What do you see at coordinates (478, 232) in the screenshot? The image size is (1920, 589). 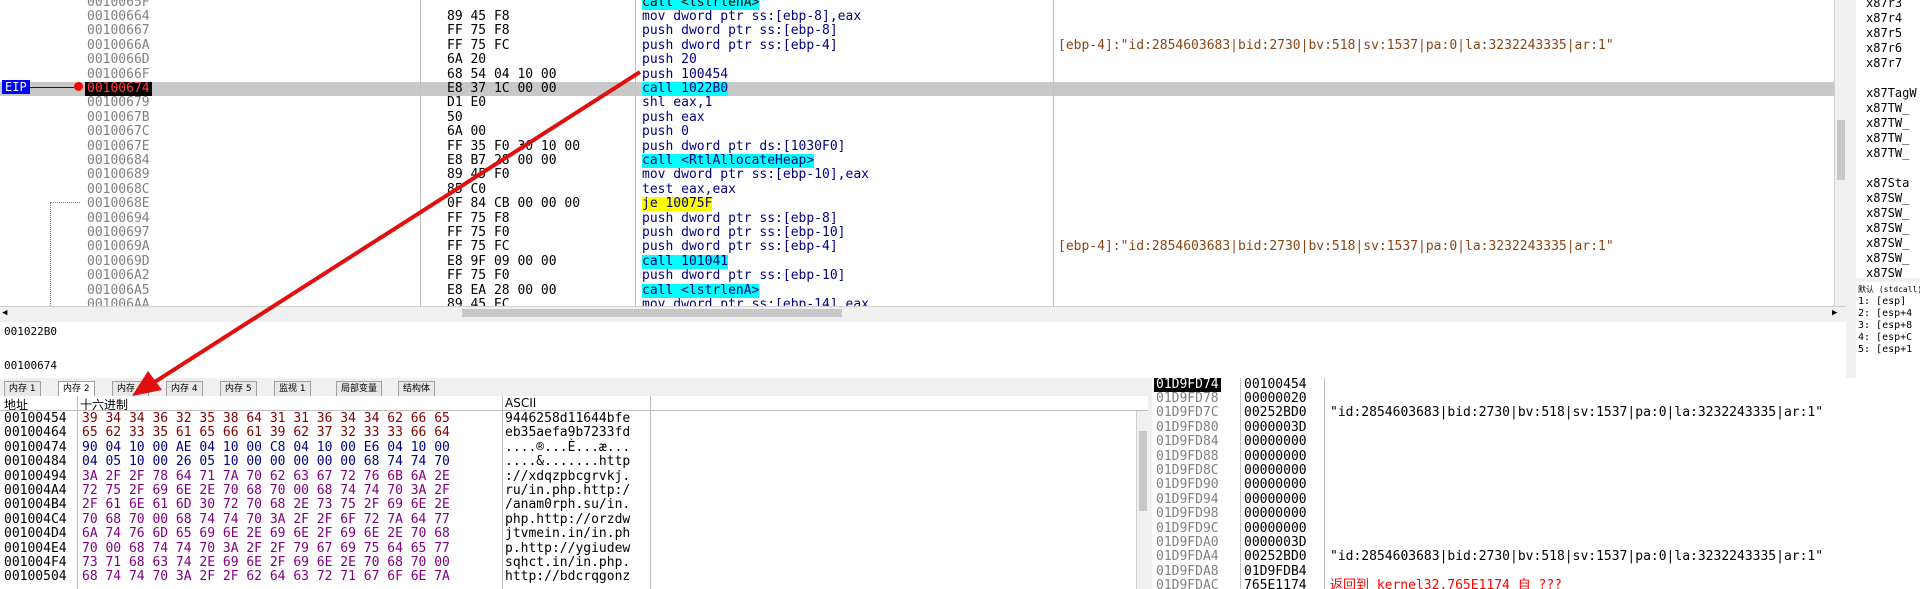 I see `disasm-bytes: FF 75 F0` at bounding box center [478, 232].